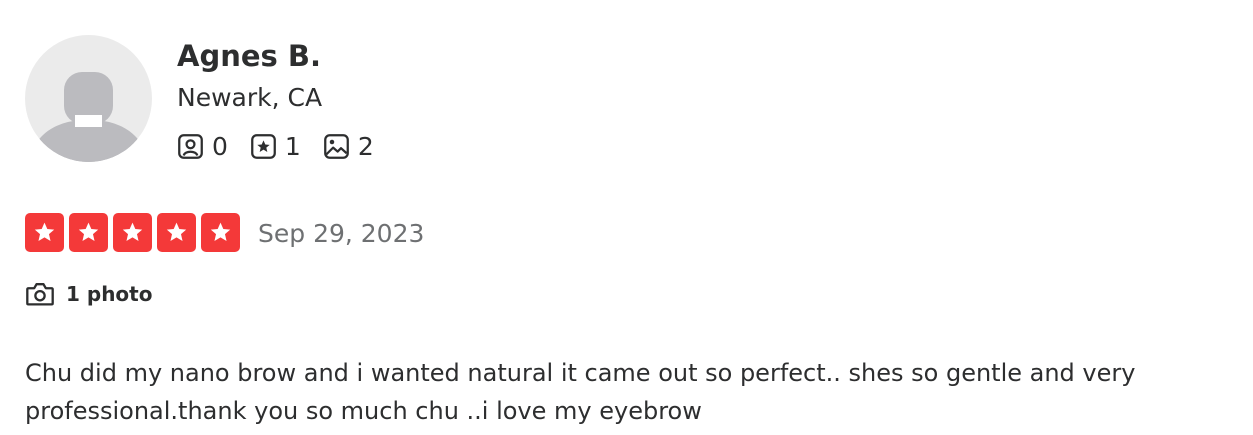 The image size is (1253, 435). Describe the element at coordinates (109, 294) in the screenshot. I see `photo-count-label: 1 photo` at that location.